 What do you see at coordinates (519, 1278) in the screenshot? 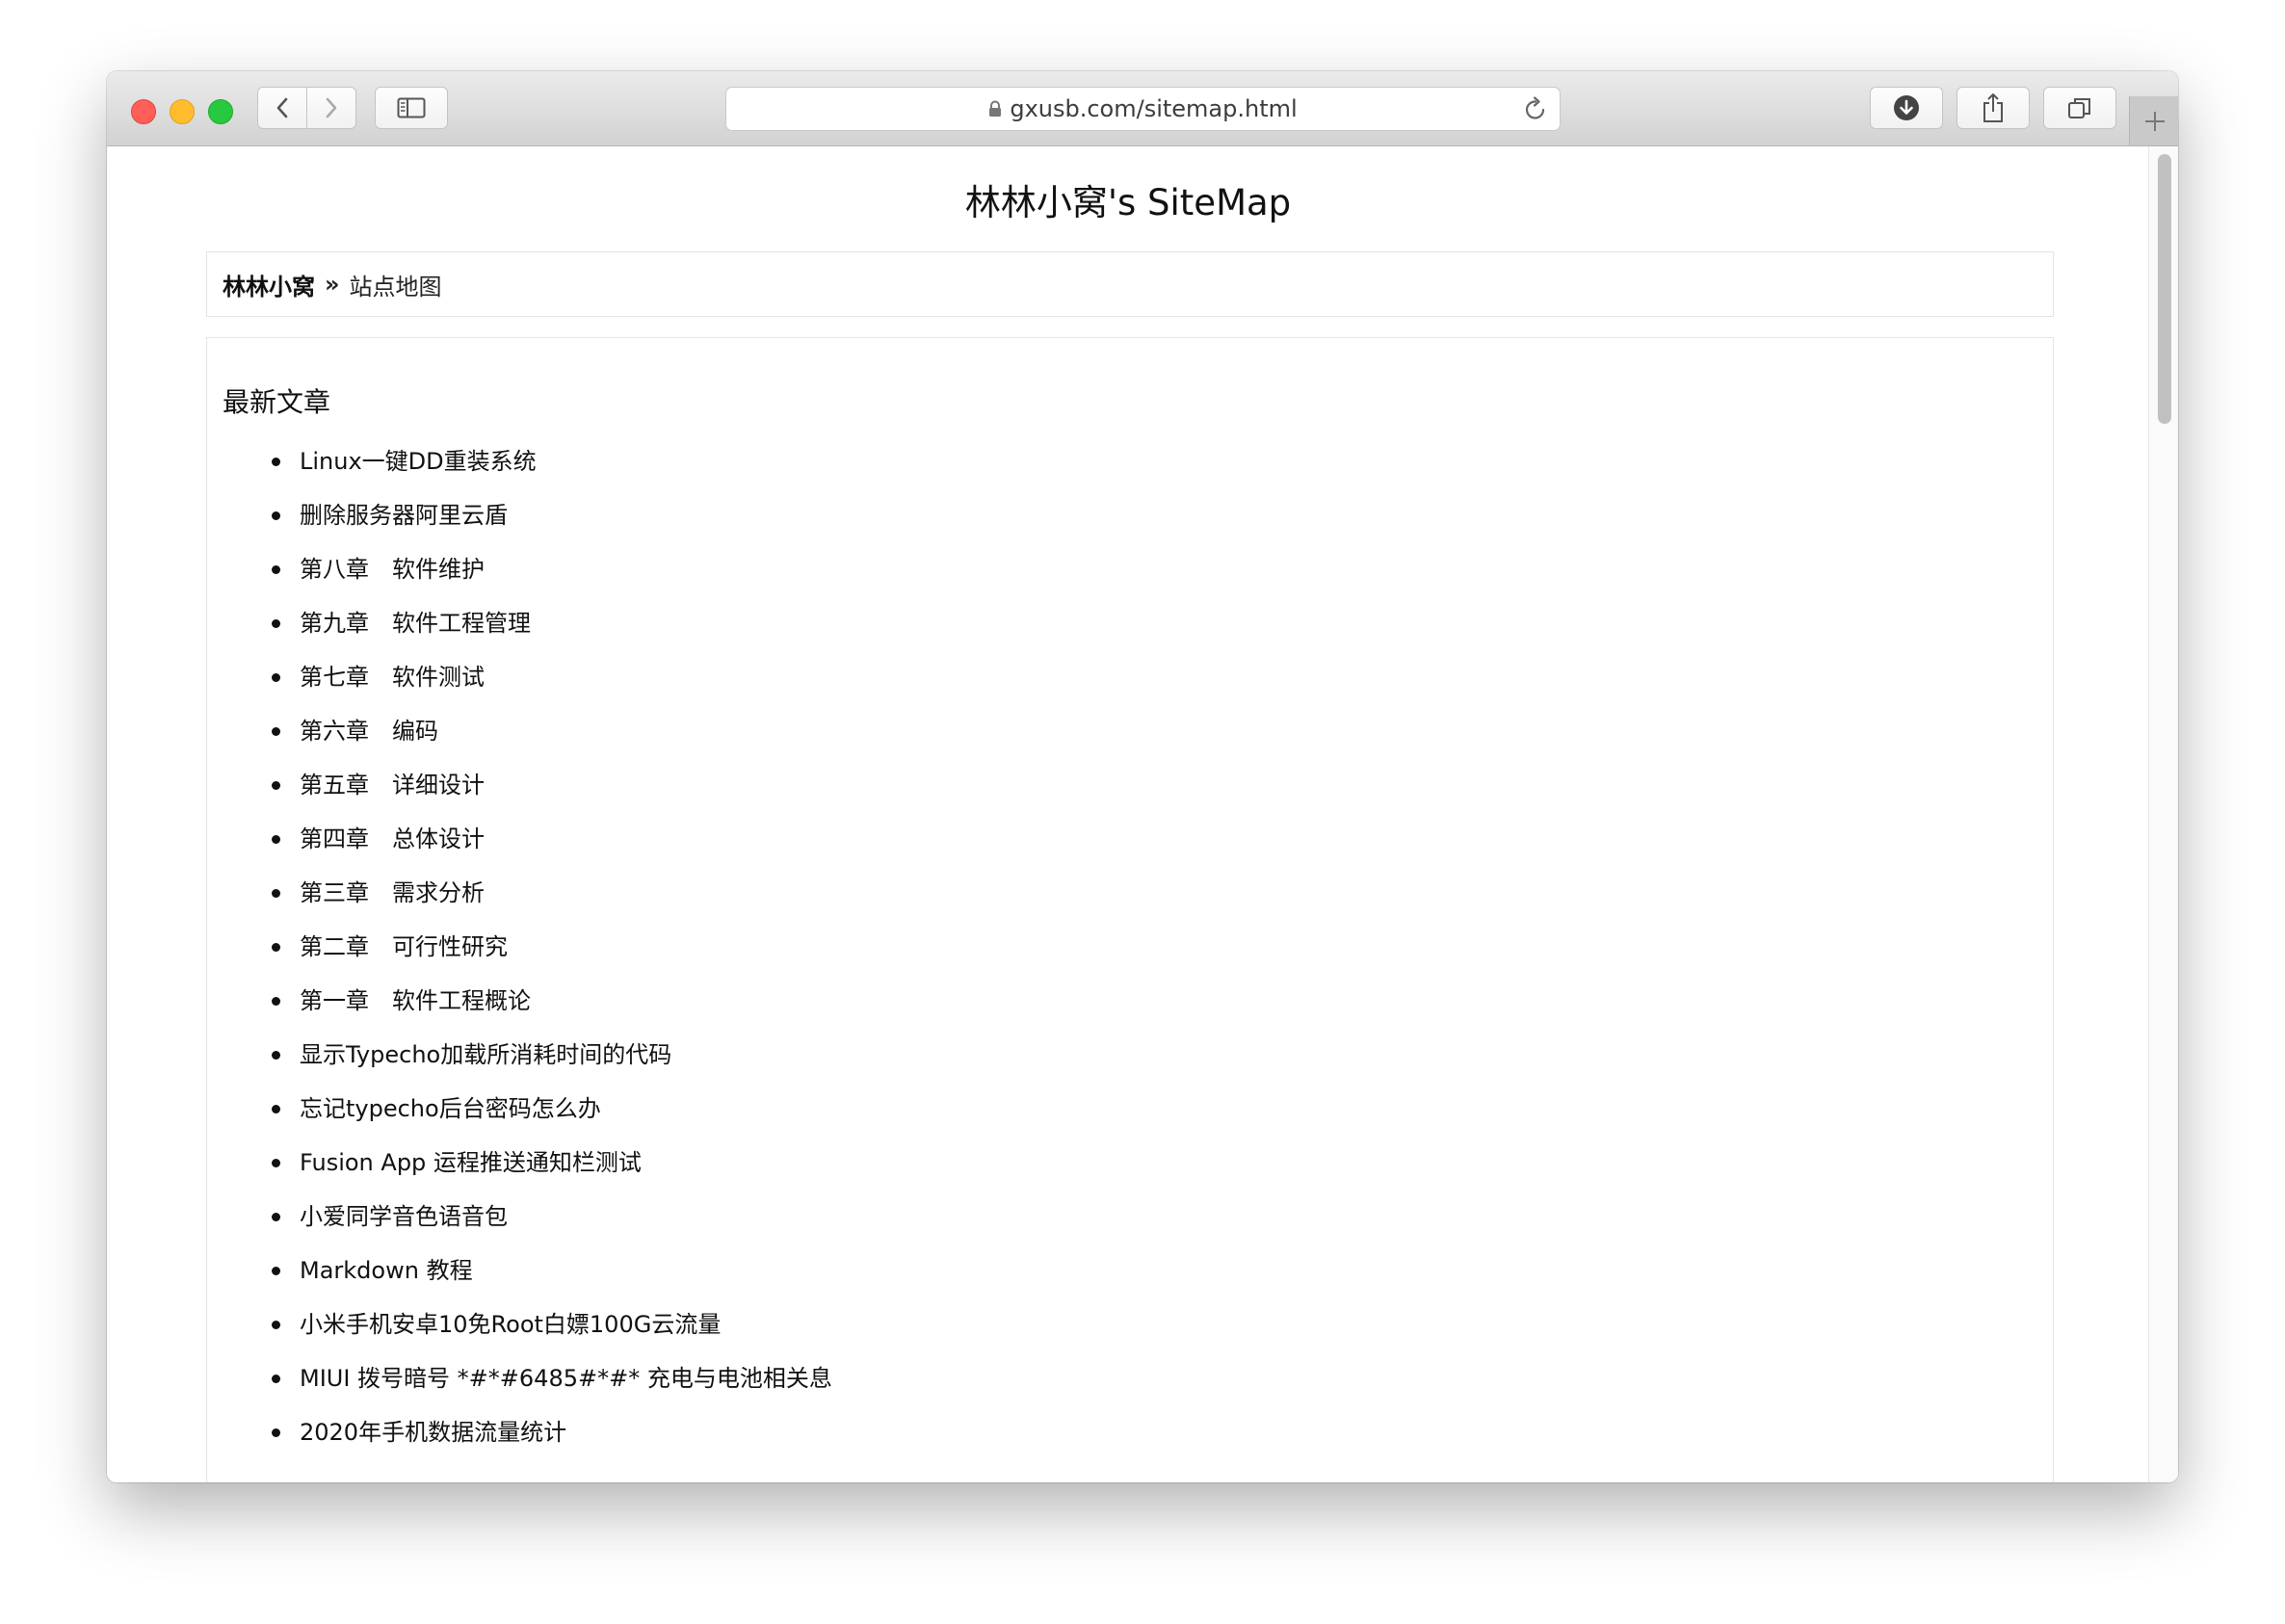
I see `list-item: Markdown 教程` at bounding box center [519, 1278].